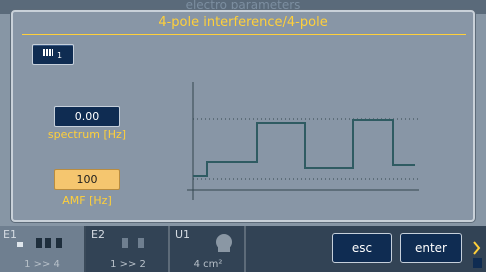  Describe the element at coordinates (224, 243) in the screenshot. I see `ultrasound-head-icon` at that location.